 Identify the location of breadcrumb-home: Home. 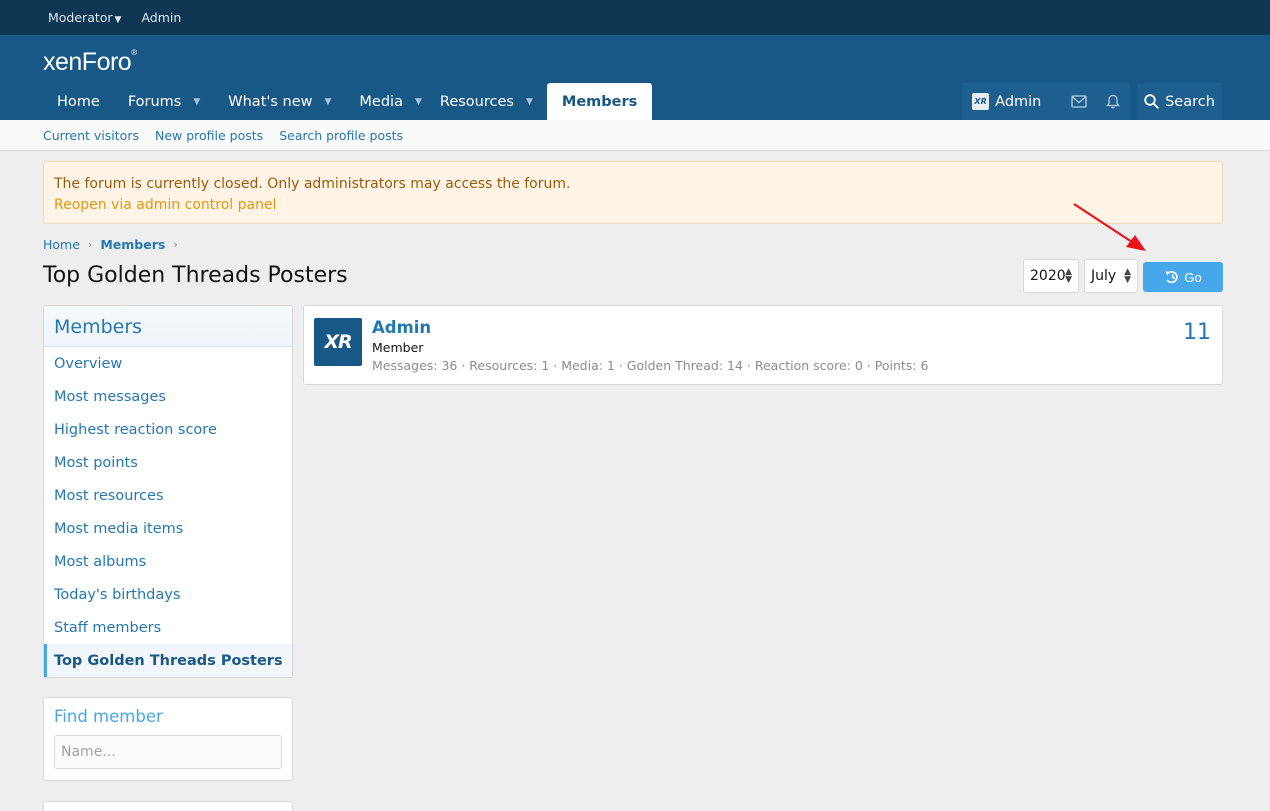
(61, 244).